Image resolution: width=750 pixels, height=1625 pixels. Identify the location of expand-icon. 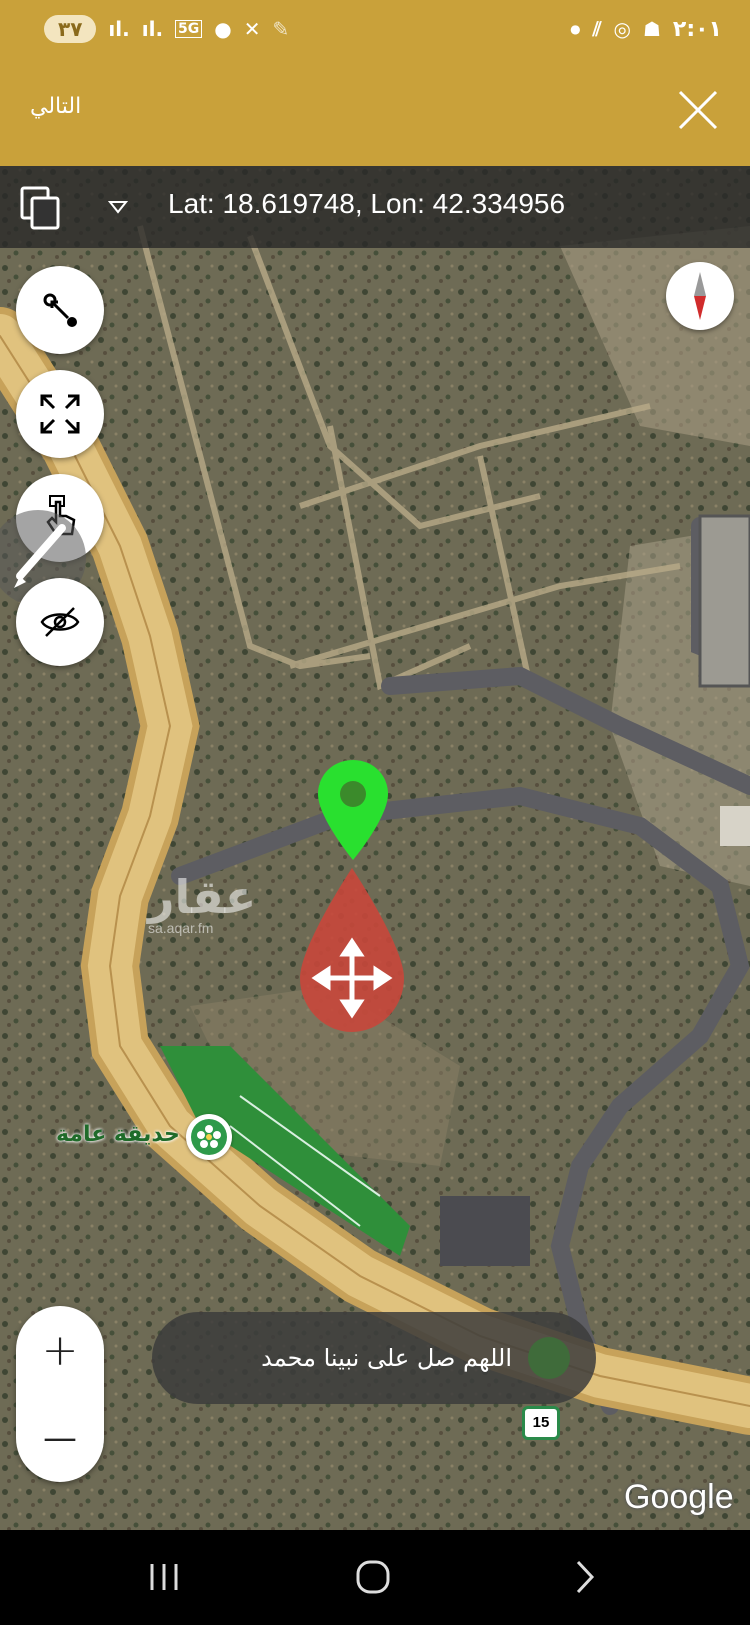
(60, 414).